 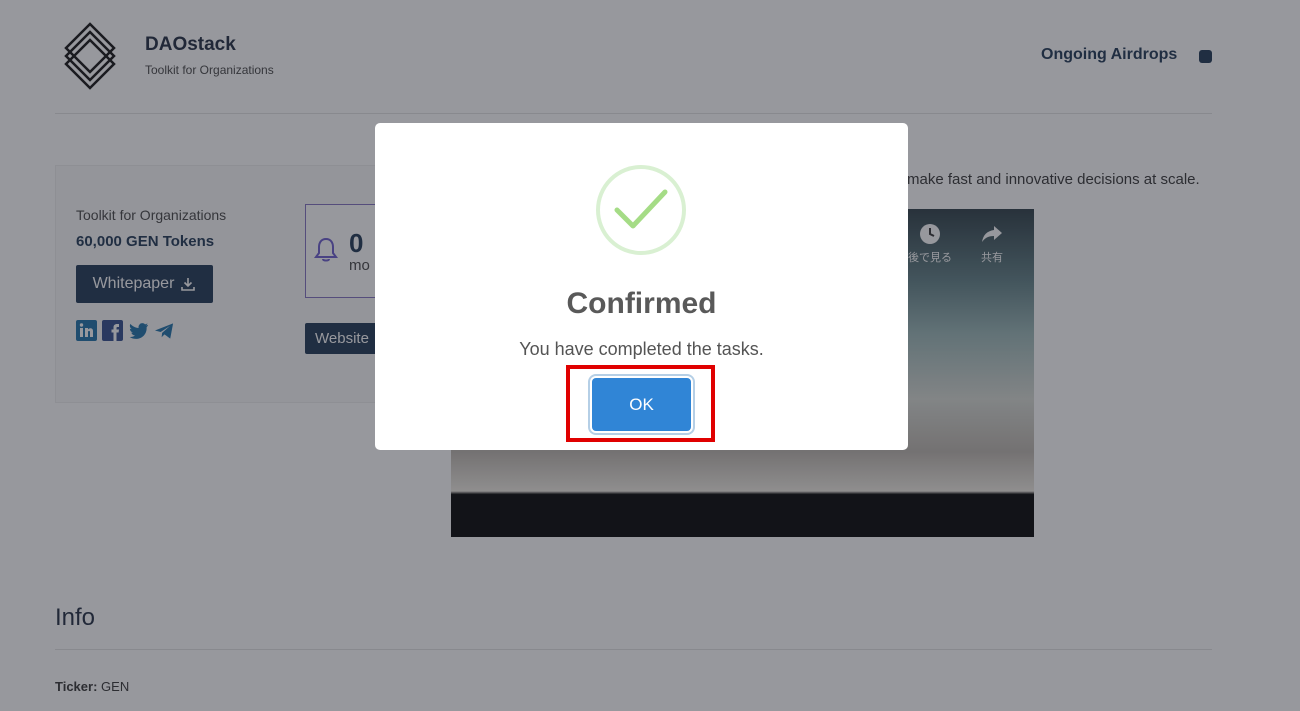 I want to click on dialog-message: You have completed the tasks., so click(x=641, y=349).